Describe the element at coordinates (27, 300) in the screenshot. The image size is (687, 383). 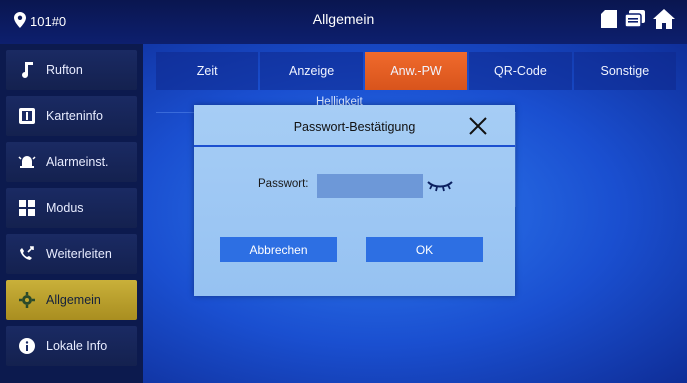
I see `gear-icon` at that location.